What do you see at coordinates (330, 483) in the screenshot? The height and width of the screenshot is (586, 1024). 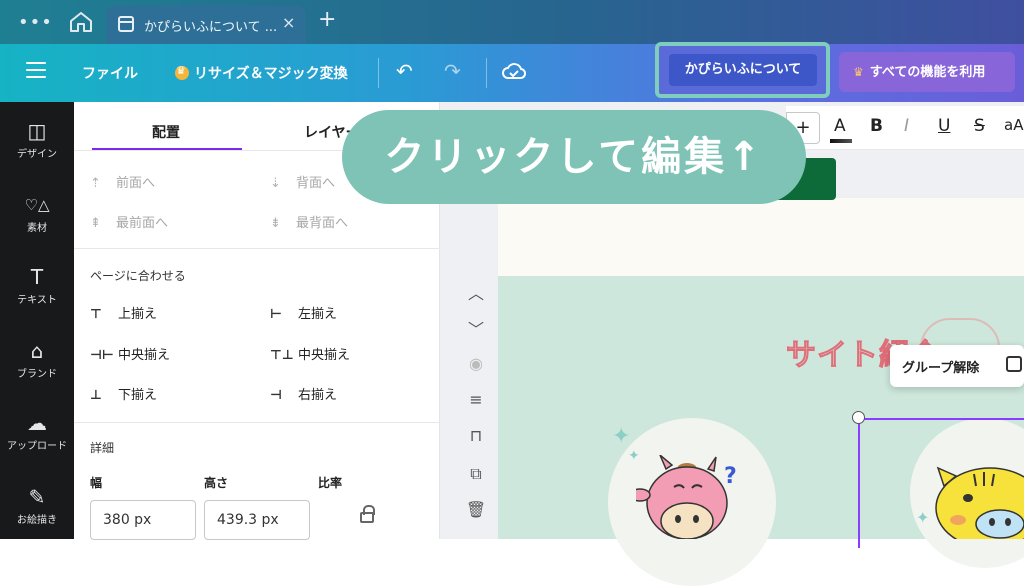 I see `ratio-label: 比率` at bounding box center [330, 483].